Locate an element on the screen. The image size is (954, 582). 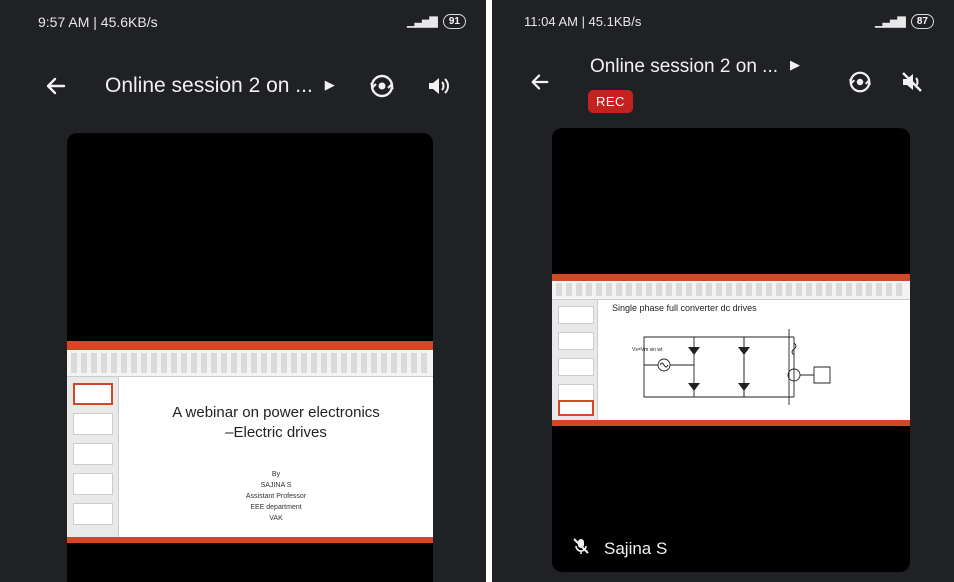
participant-label: Sajina S is located at coordinates (619, 548).